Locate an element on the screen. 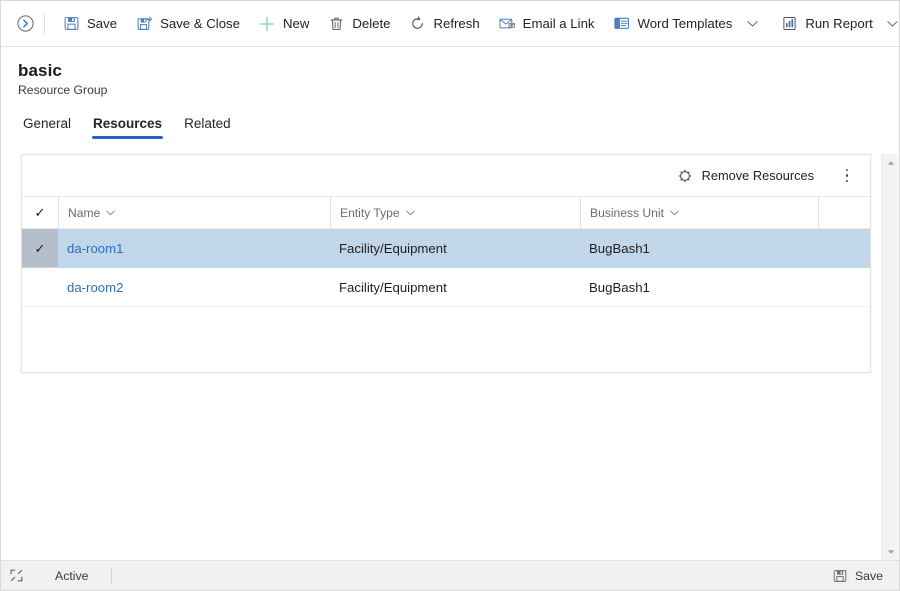 This screenshot has width=900, height=591. column-header-entity-type-label: Entity Type is located at coordinates (370, 212).